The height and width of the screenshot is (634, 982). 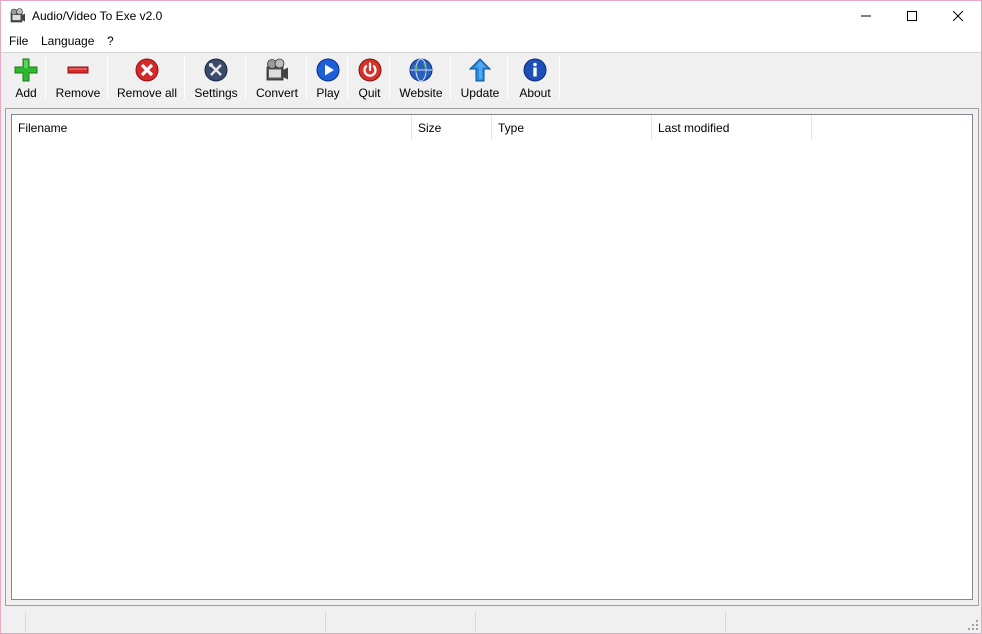 I want to click on column-header-size: Size, so click(x=452, y=127).